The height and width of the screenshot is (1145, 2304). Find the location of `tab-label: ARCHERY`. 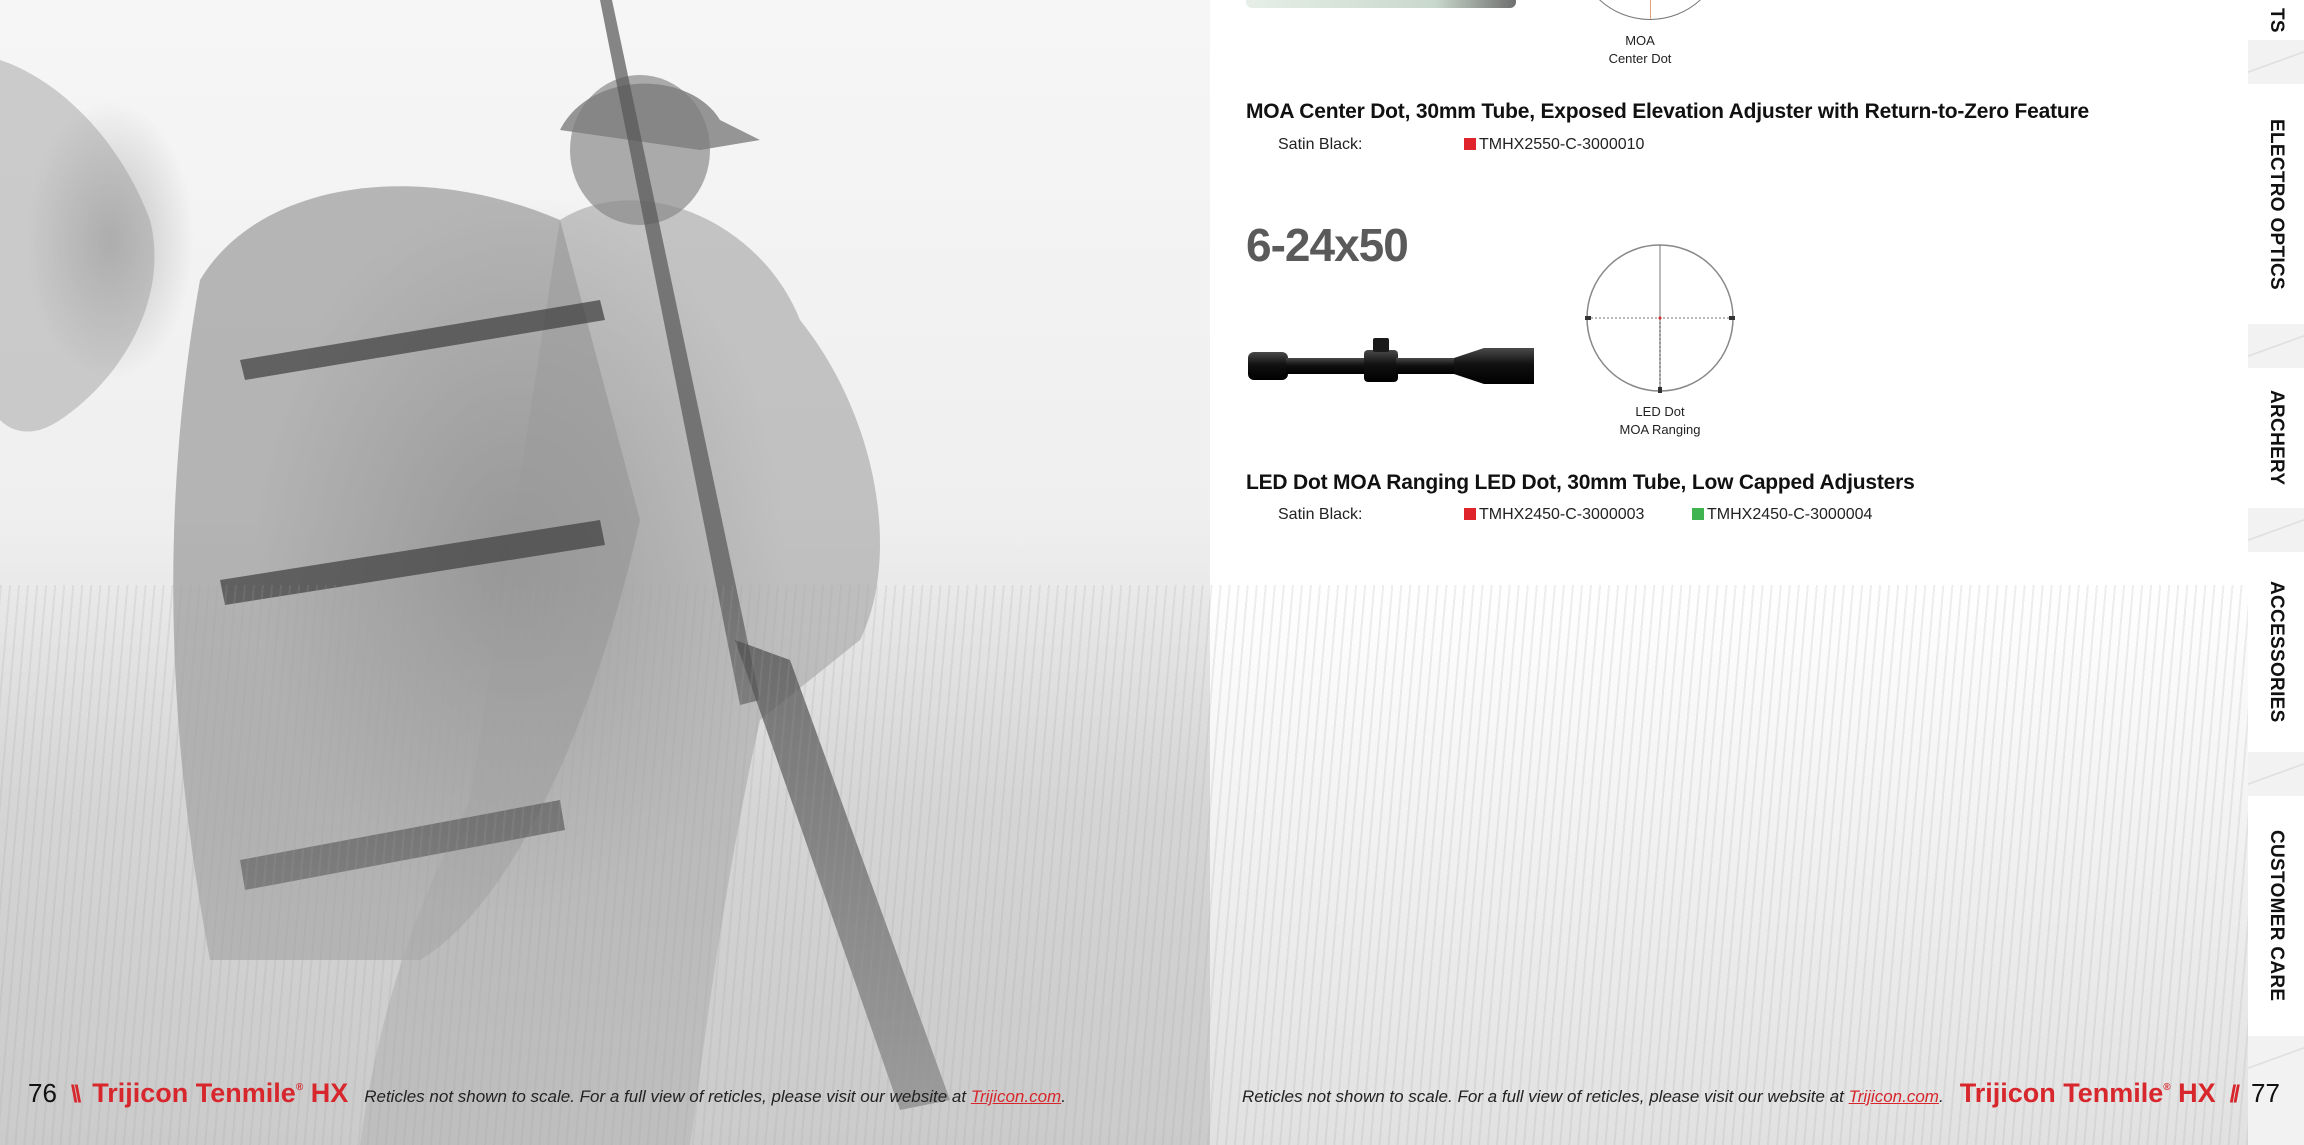

tab-label: ARCHERY is located at coordinates (2276, 438).